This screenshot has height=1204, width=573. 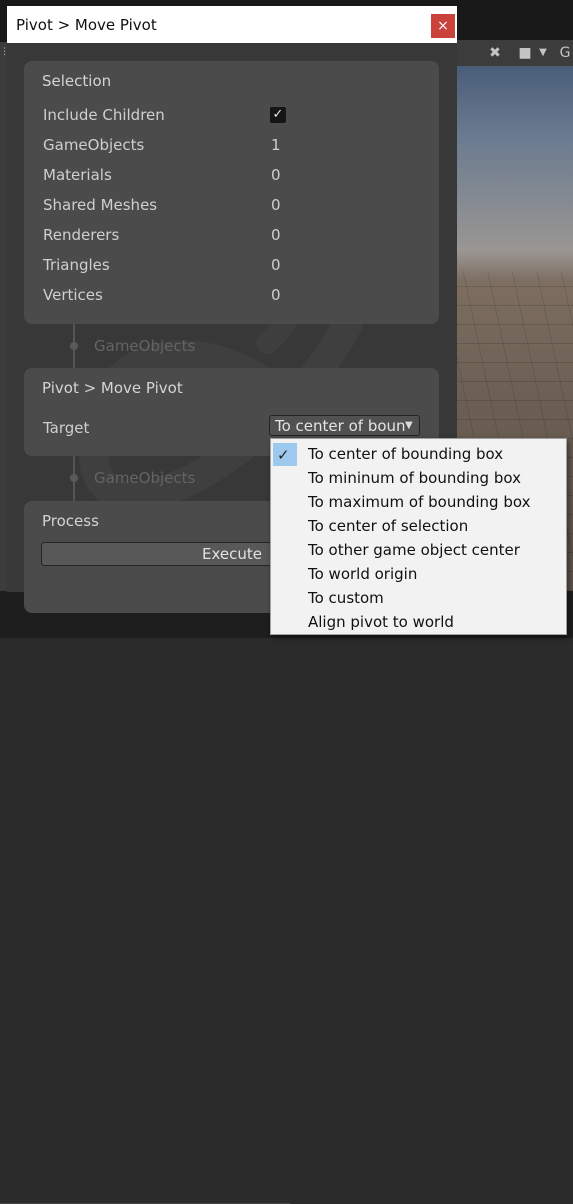 I want to click on camera-icon: ■, so click(x=525, y=53).